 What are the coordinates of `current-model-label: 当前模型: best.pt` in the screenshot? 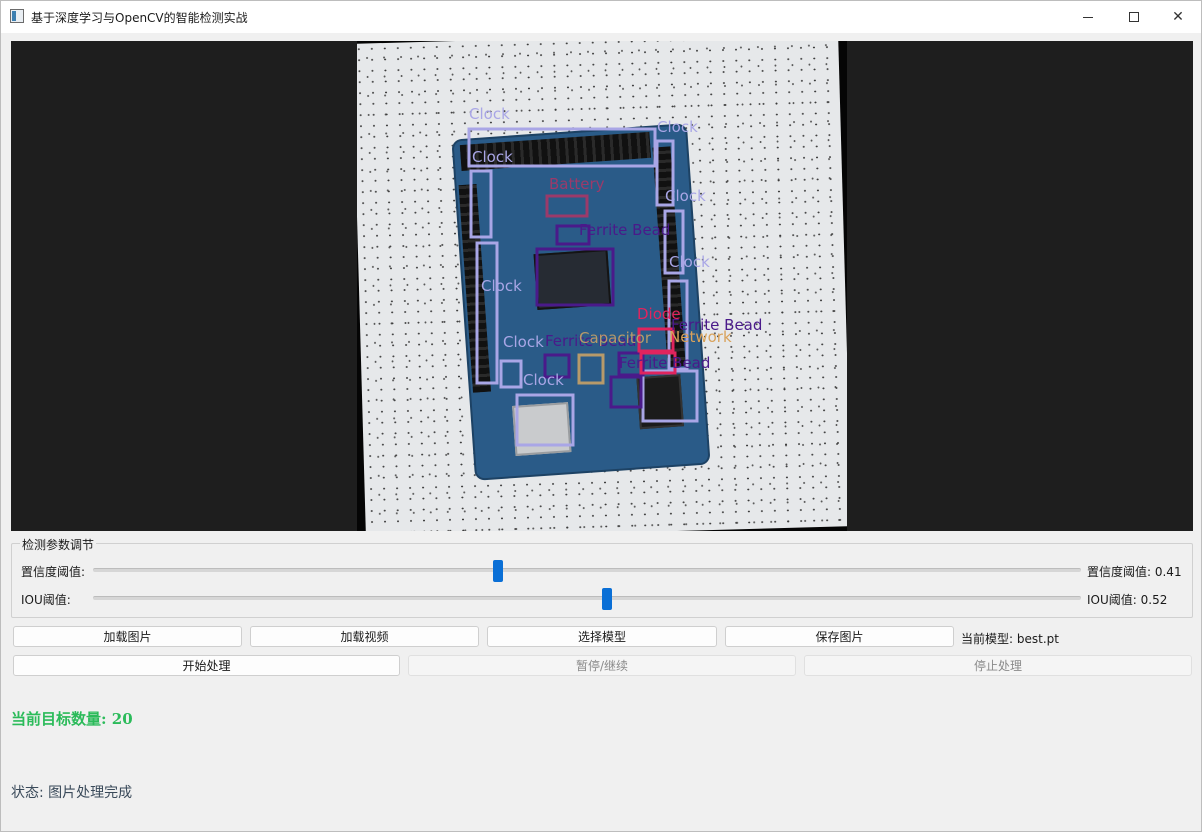 It's located at (1010, 639).